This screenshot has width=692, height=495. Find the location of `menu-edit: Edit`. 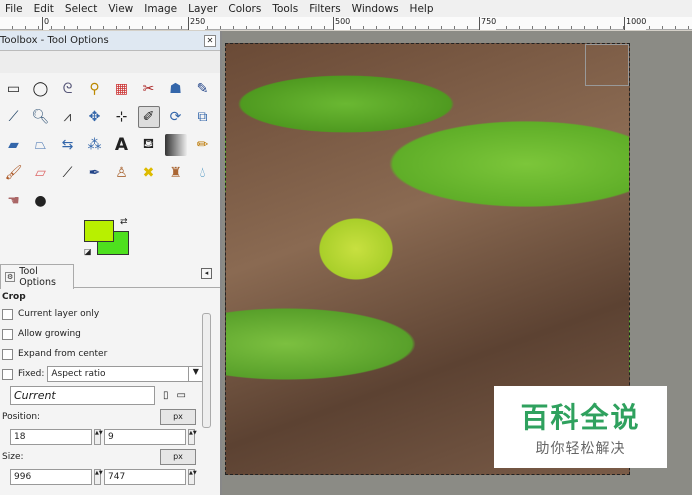

menu-edit: Edit is located at coordinates (44, 9).